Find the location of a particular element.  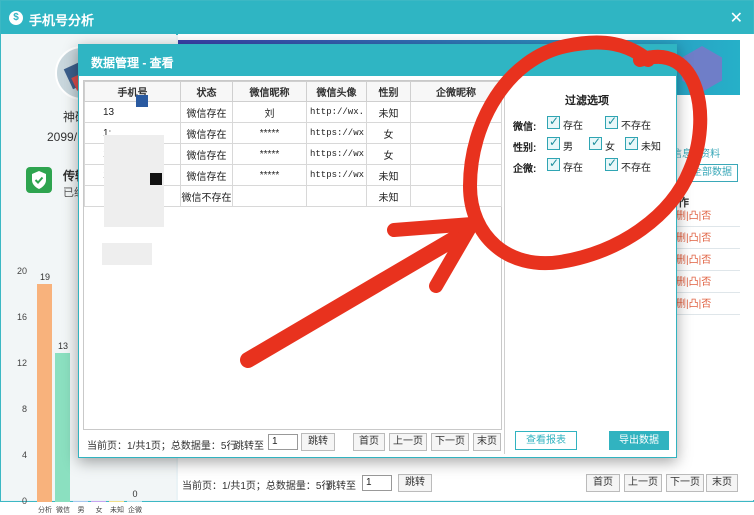

main-close-button: ✕ is located at coordinates (736, 18).